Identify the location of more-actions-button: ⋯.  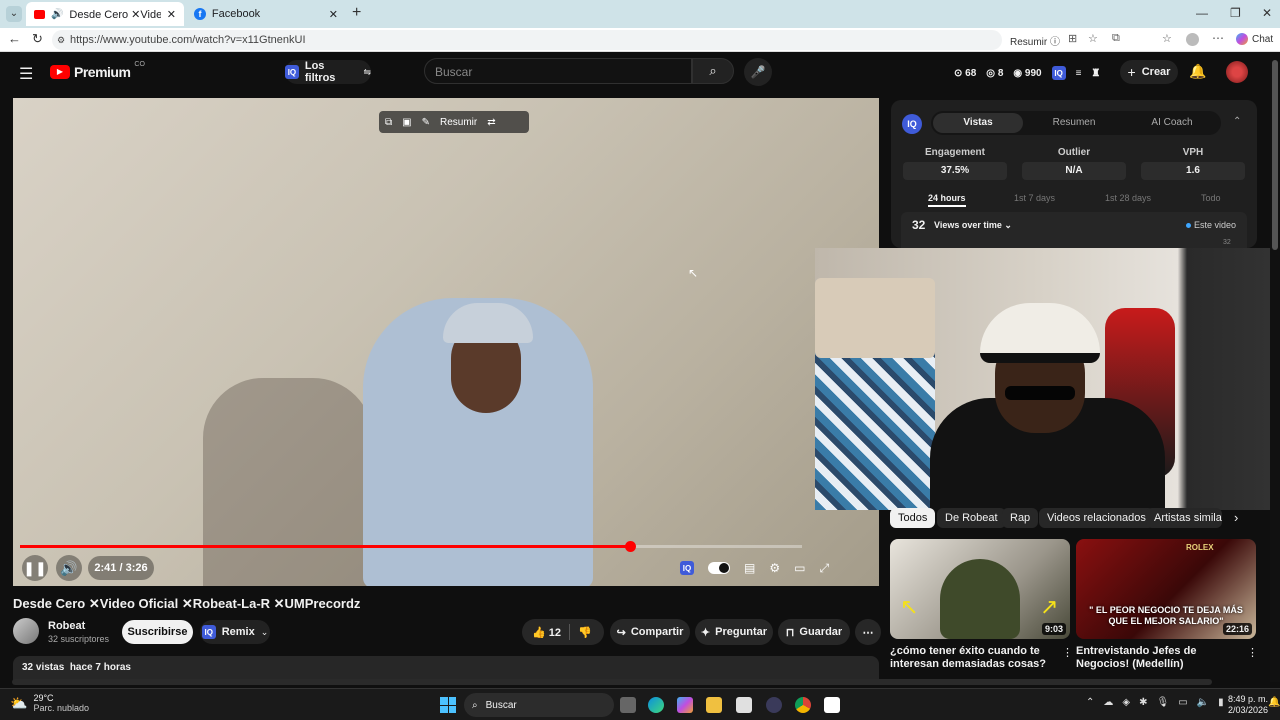
(868, 632).